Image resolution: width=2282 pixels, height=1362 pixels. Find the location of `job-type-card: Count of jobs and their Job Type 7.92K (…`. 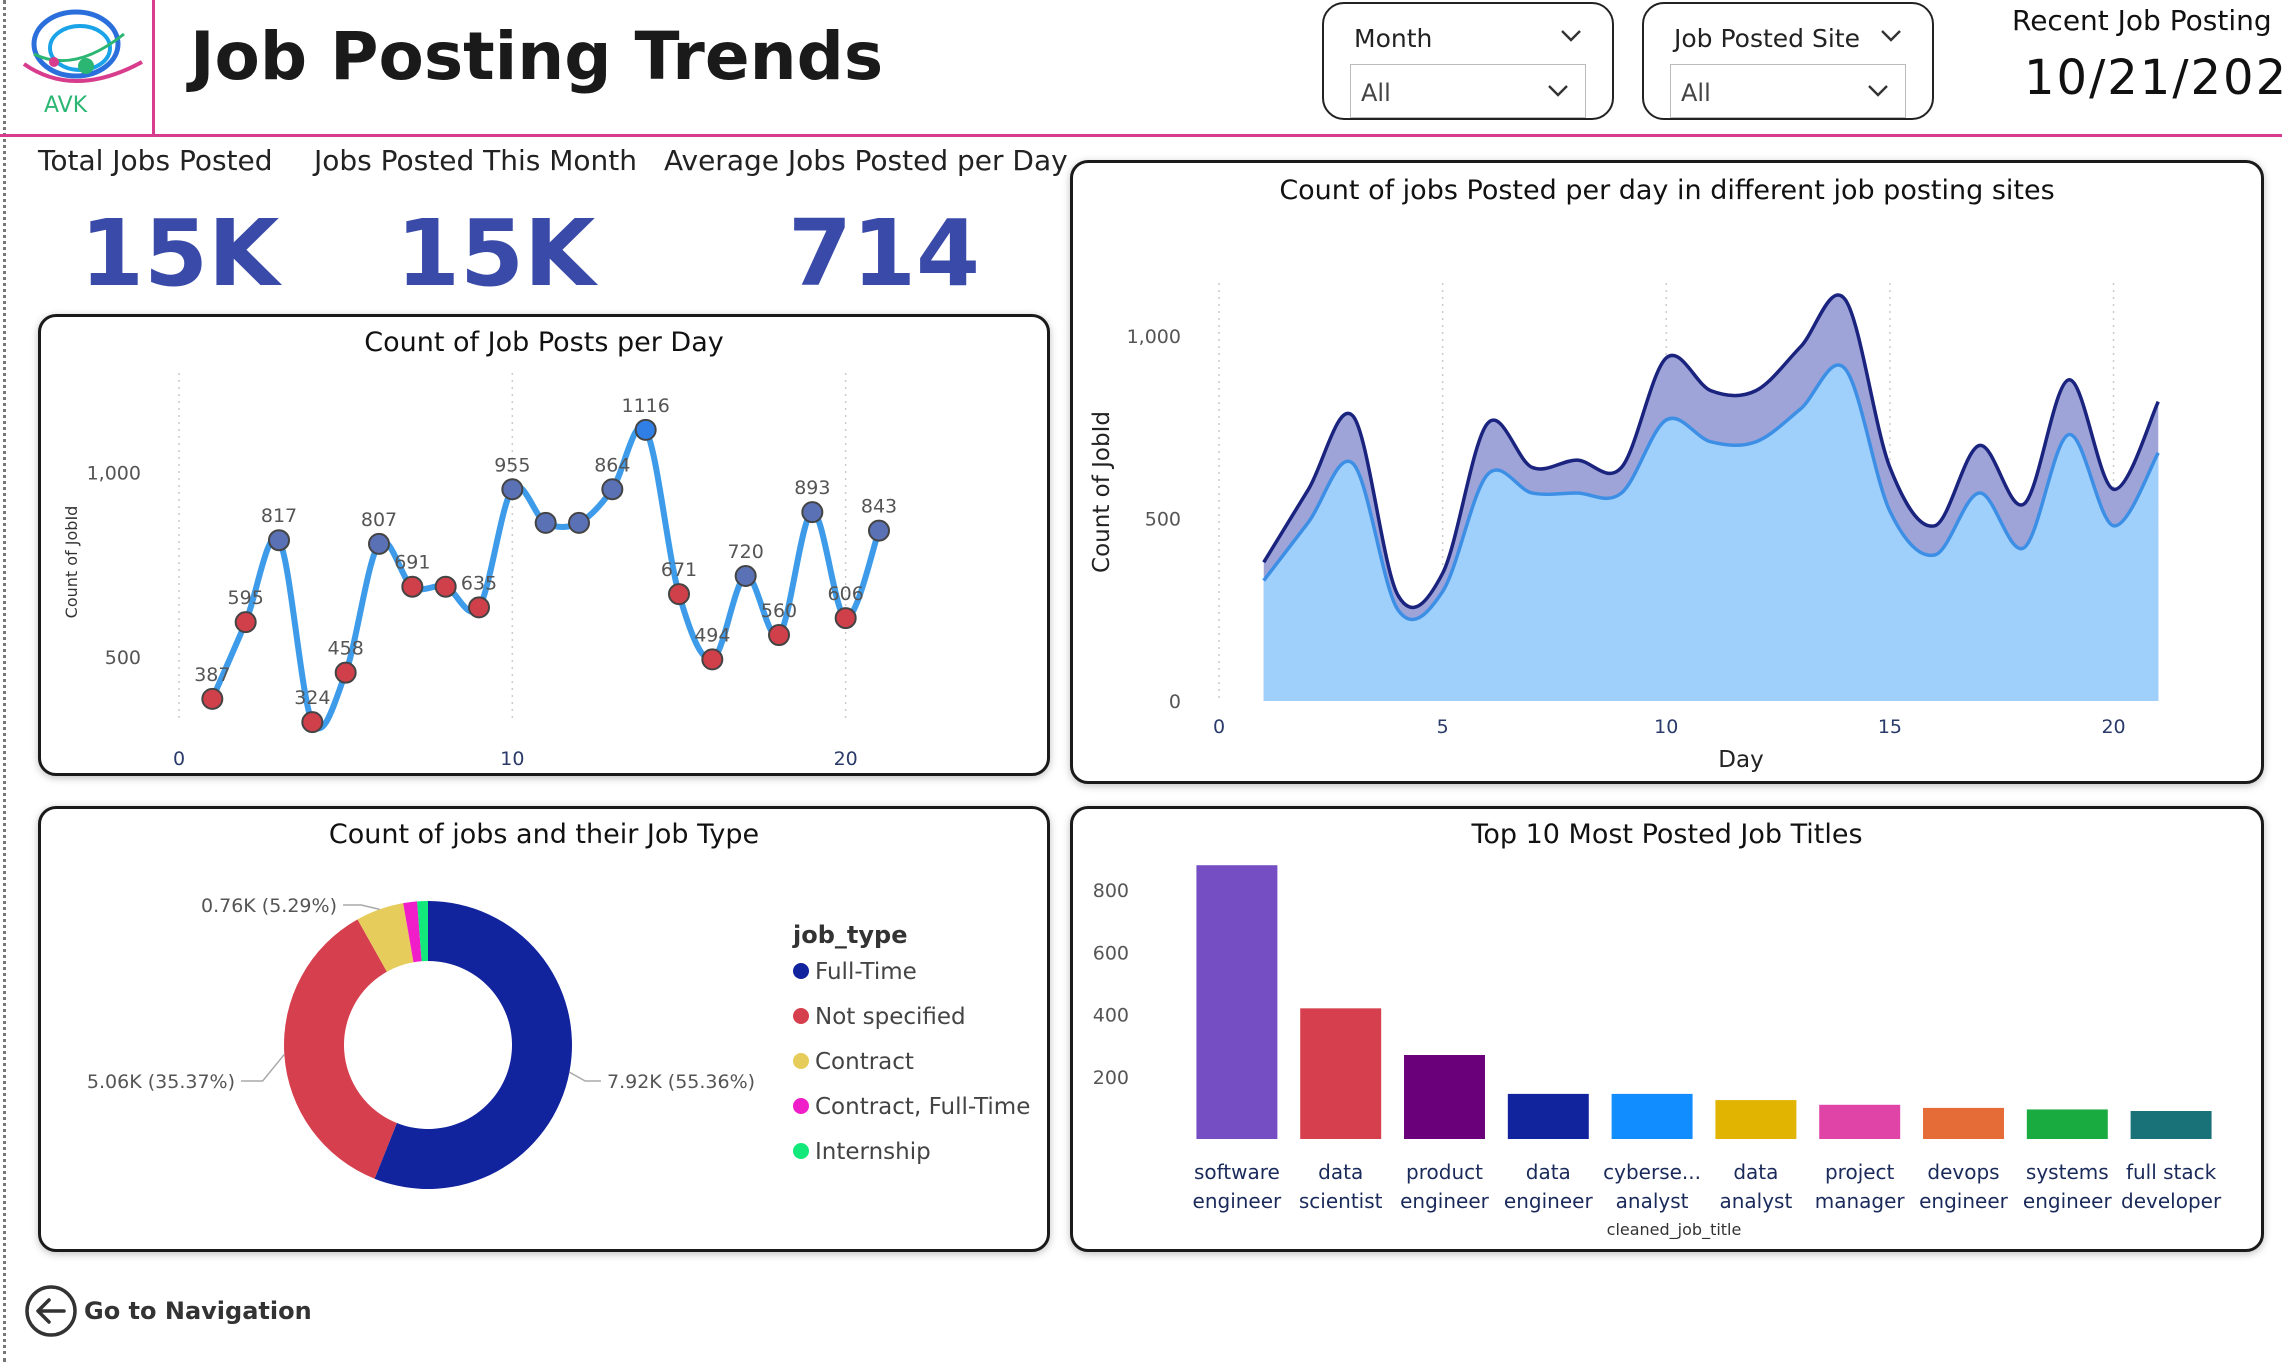

job-type-card: Count of jobs and their Job Type 7.92K (… is located at coordinates (544, 1029).